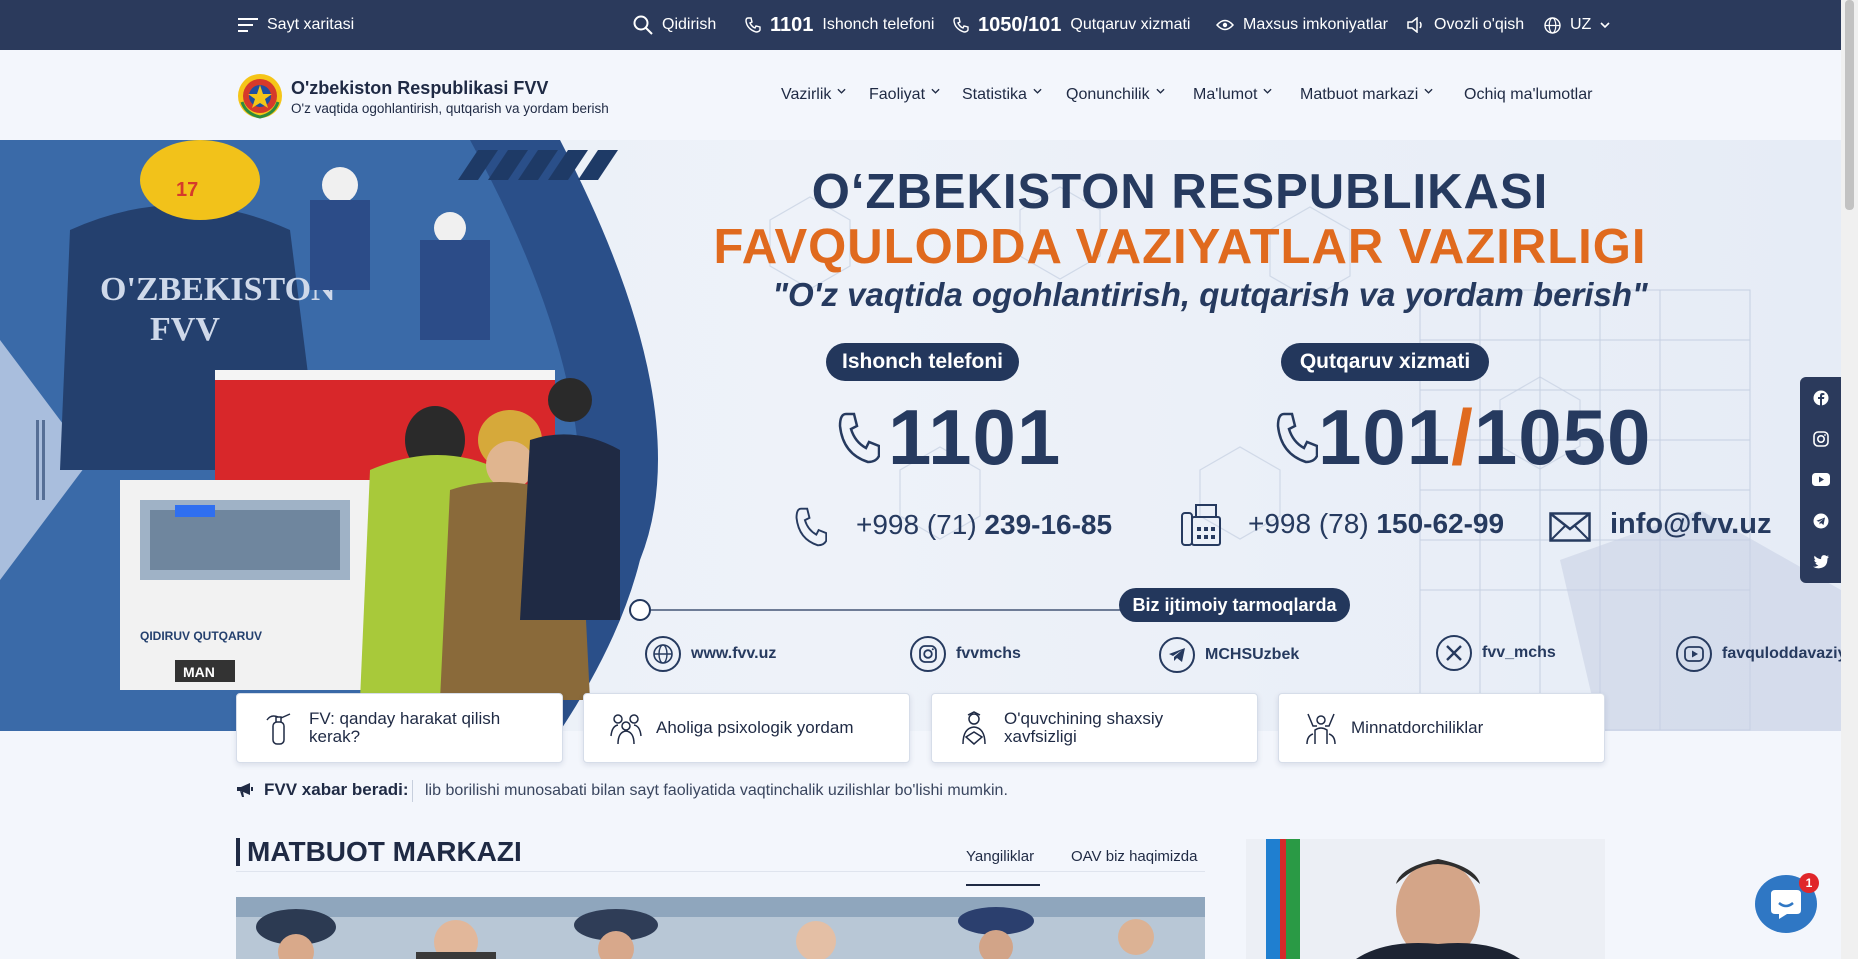  Describe the element at coordinates (643, 25) in the screenshot. I see `search-icon` at that location.